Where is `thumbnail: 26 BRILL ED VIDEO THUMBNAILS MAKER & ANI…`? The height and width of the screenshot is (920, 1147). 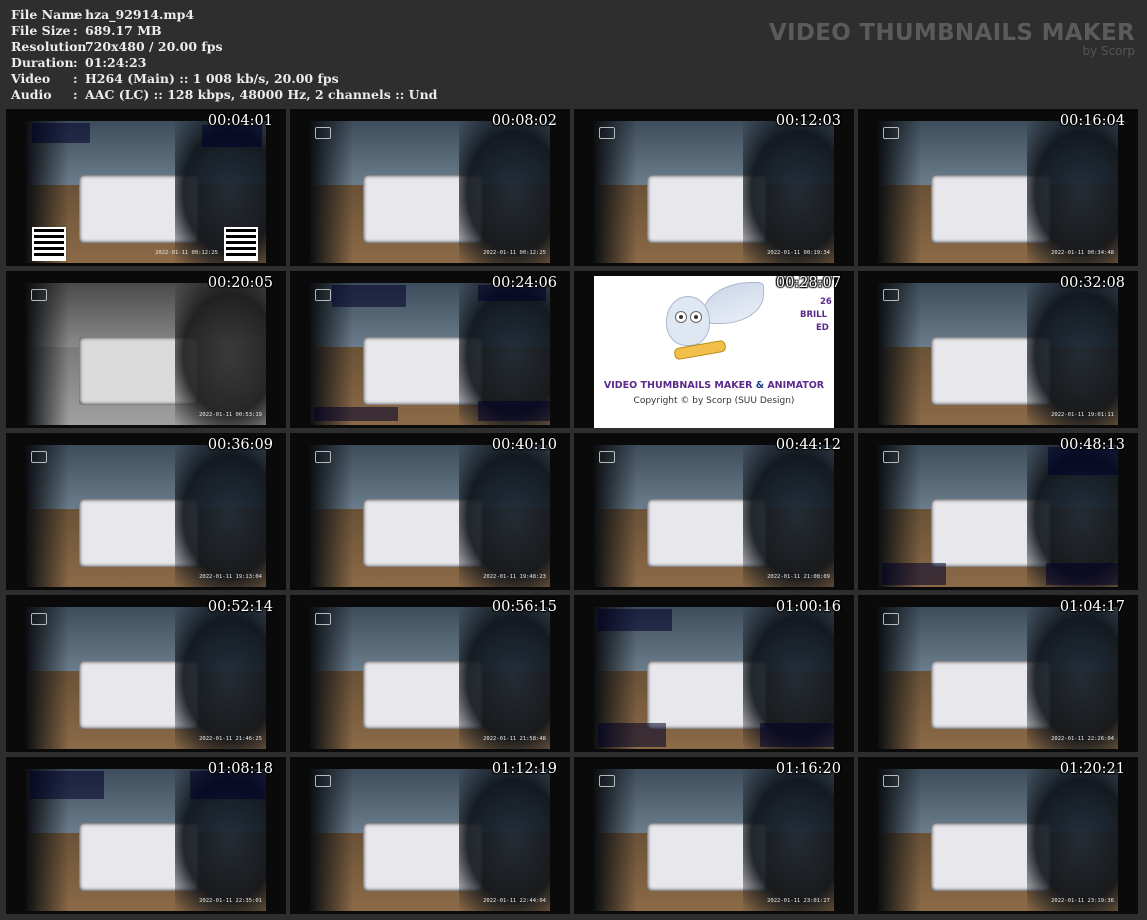 thumbnail: 26 BRILL ED VIDEO THUMBNAILS MAKER & ANI… is located at coordinates (714, 349).